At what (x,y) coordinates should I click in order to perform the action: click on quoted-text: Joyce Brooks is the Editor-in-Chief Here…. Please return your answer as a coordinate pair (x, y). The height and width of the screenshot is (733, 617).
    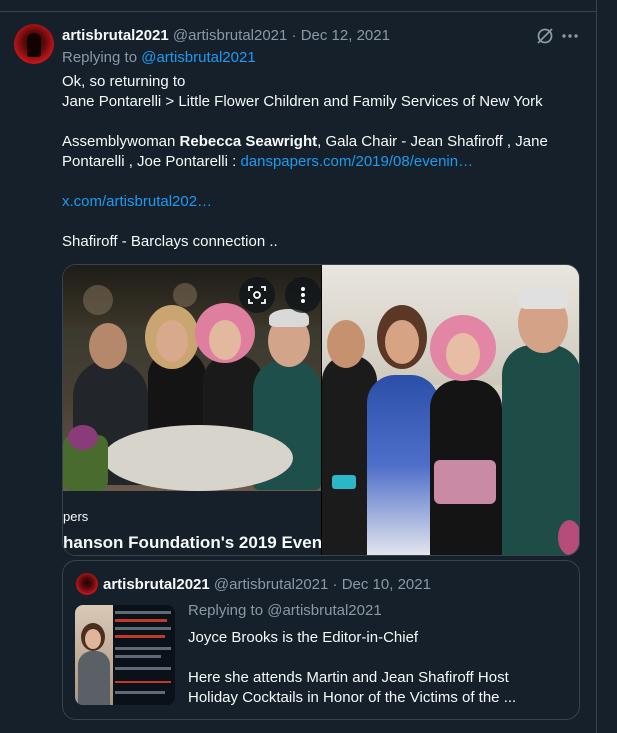
    Looking at the image, I should click on (378, 668).